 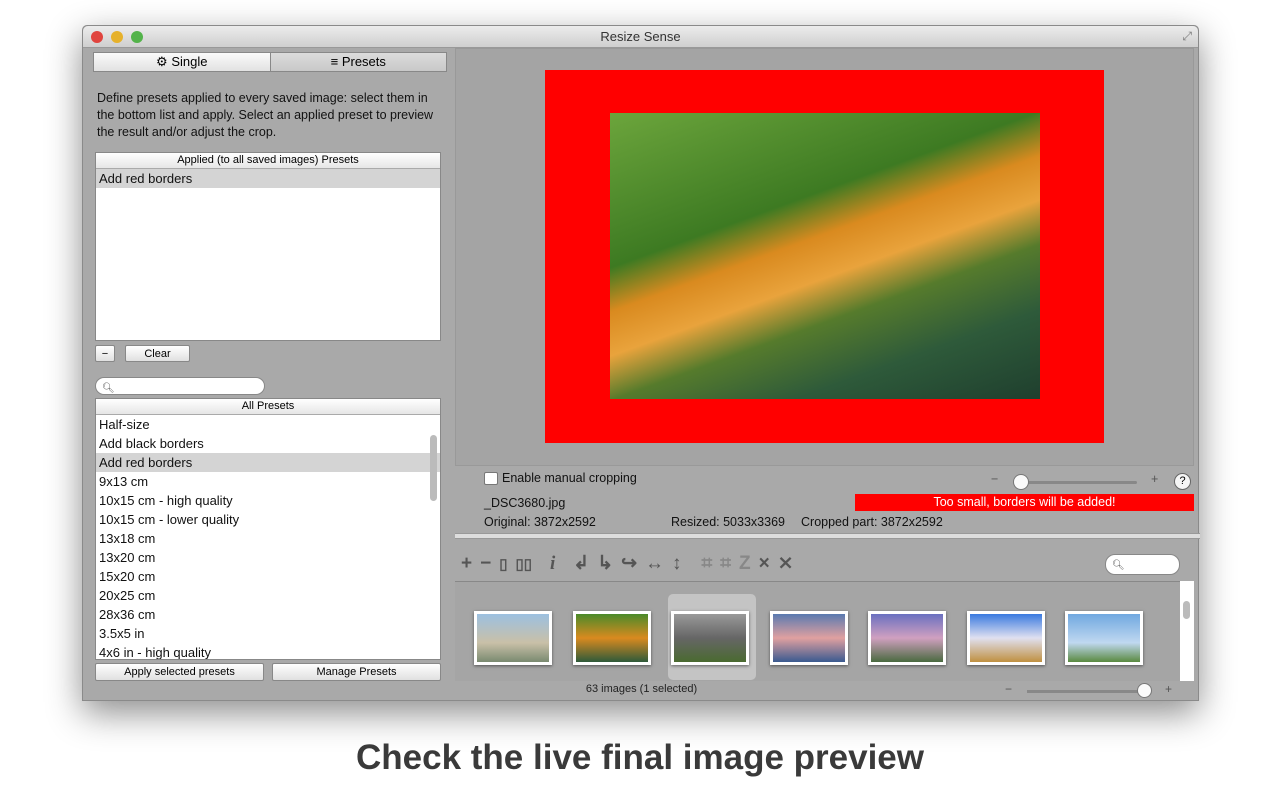 I want to click on delete-all-icon: ⨯, so click(x=786, y=563).